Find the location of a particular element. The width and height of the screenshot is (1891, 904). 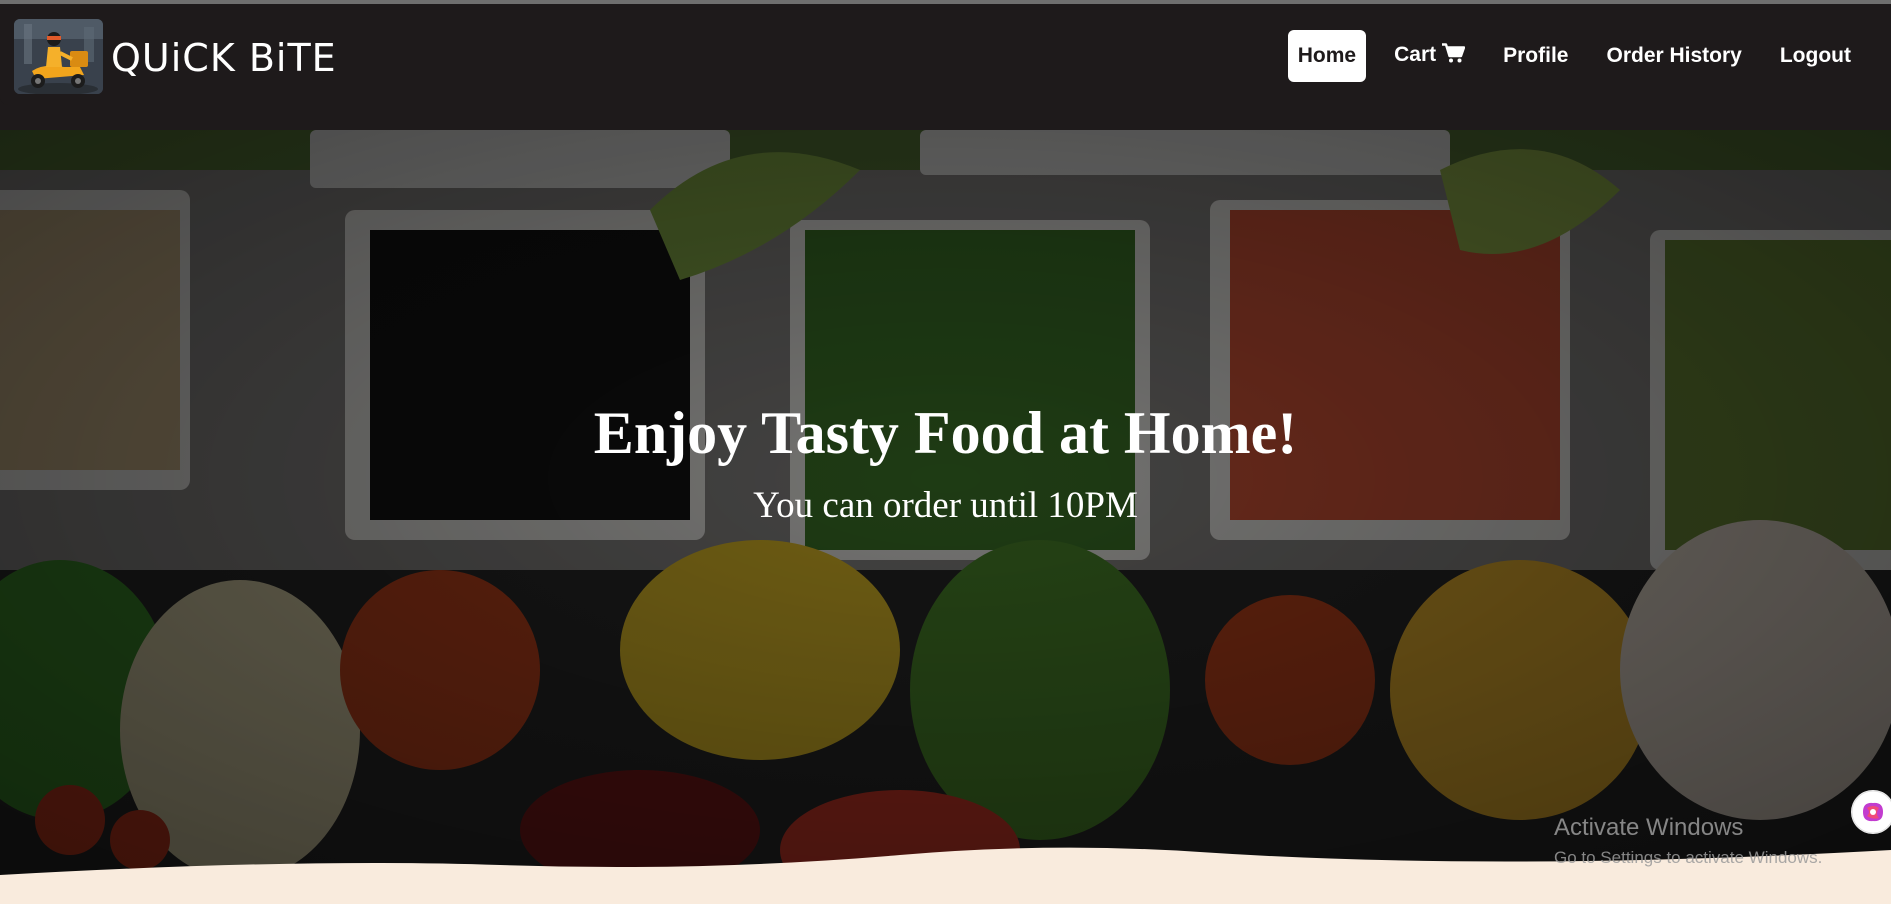

nav-logout-label: Logout is located at coordinates (1815, 55).